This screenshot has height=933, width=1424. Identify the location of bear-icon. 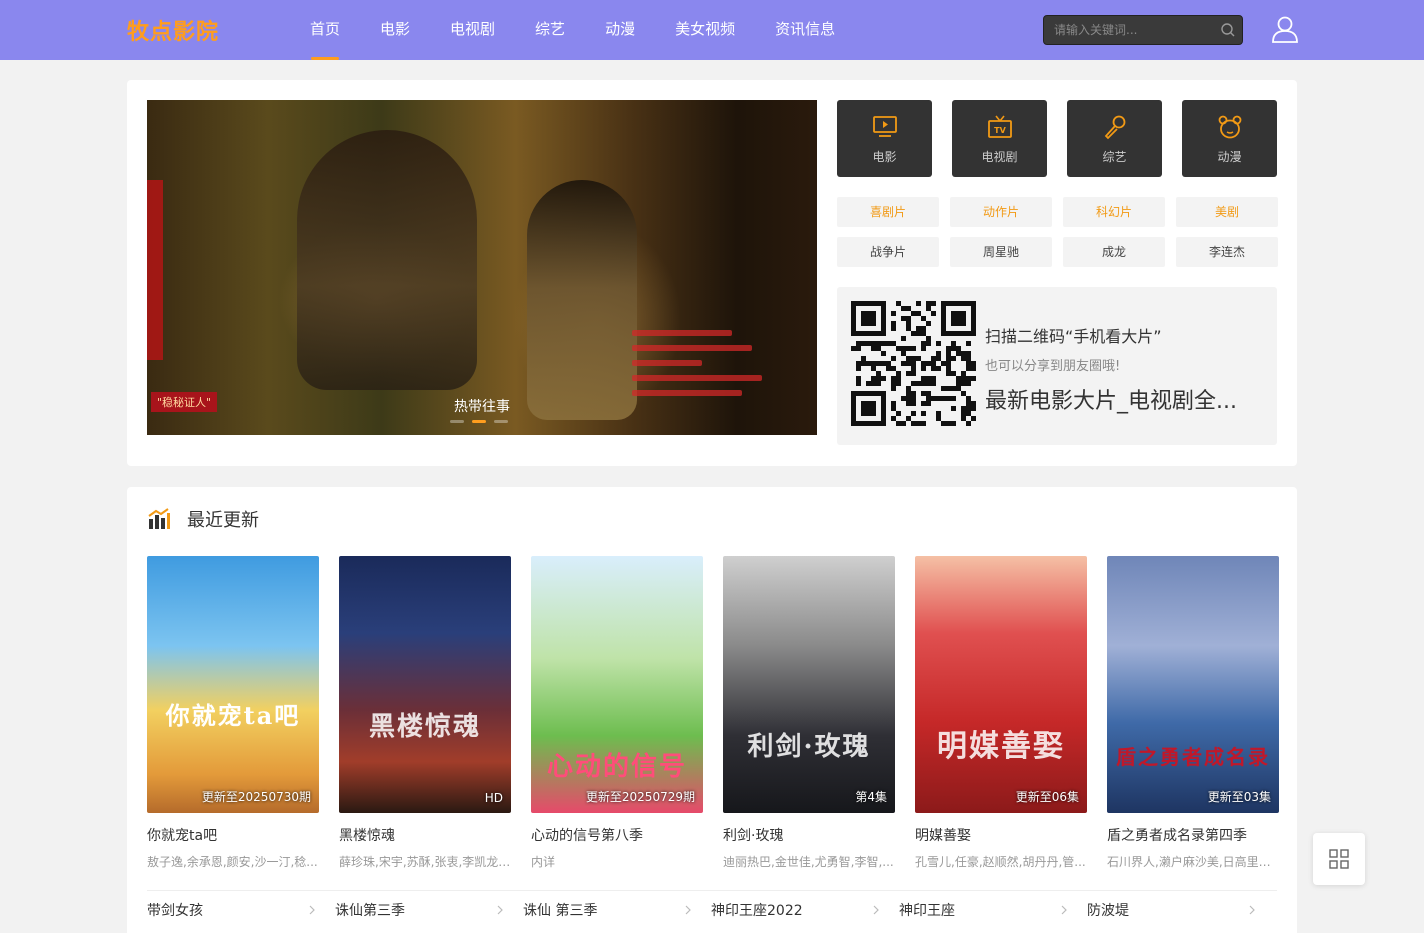
(1229, 127).